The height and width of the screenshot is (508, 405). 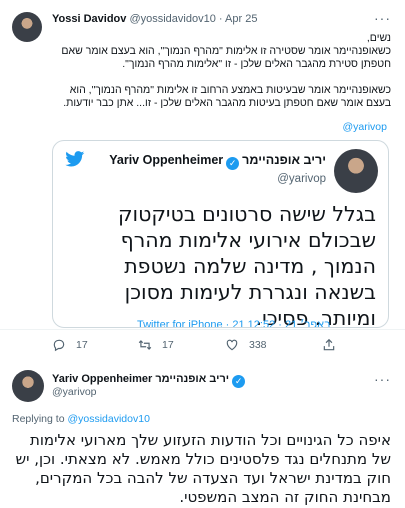 I want to click on share-button, so click(x=334, y=345).